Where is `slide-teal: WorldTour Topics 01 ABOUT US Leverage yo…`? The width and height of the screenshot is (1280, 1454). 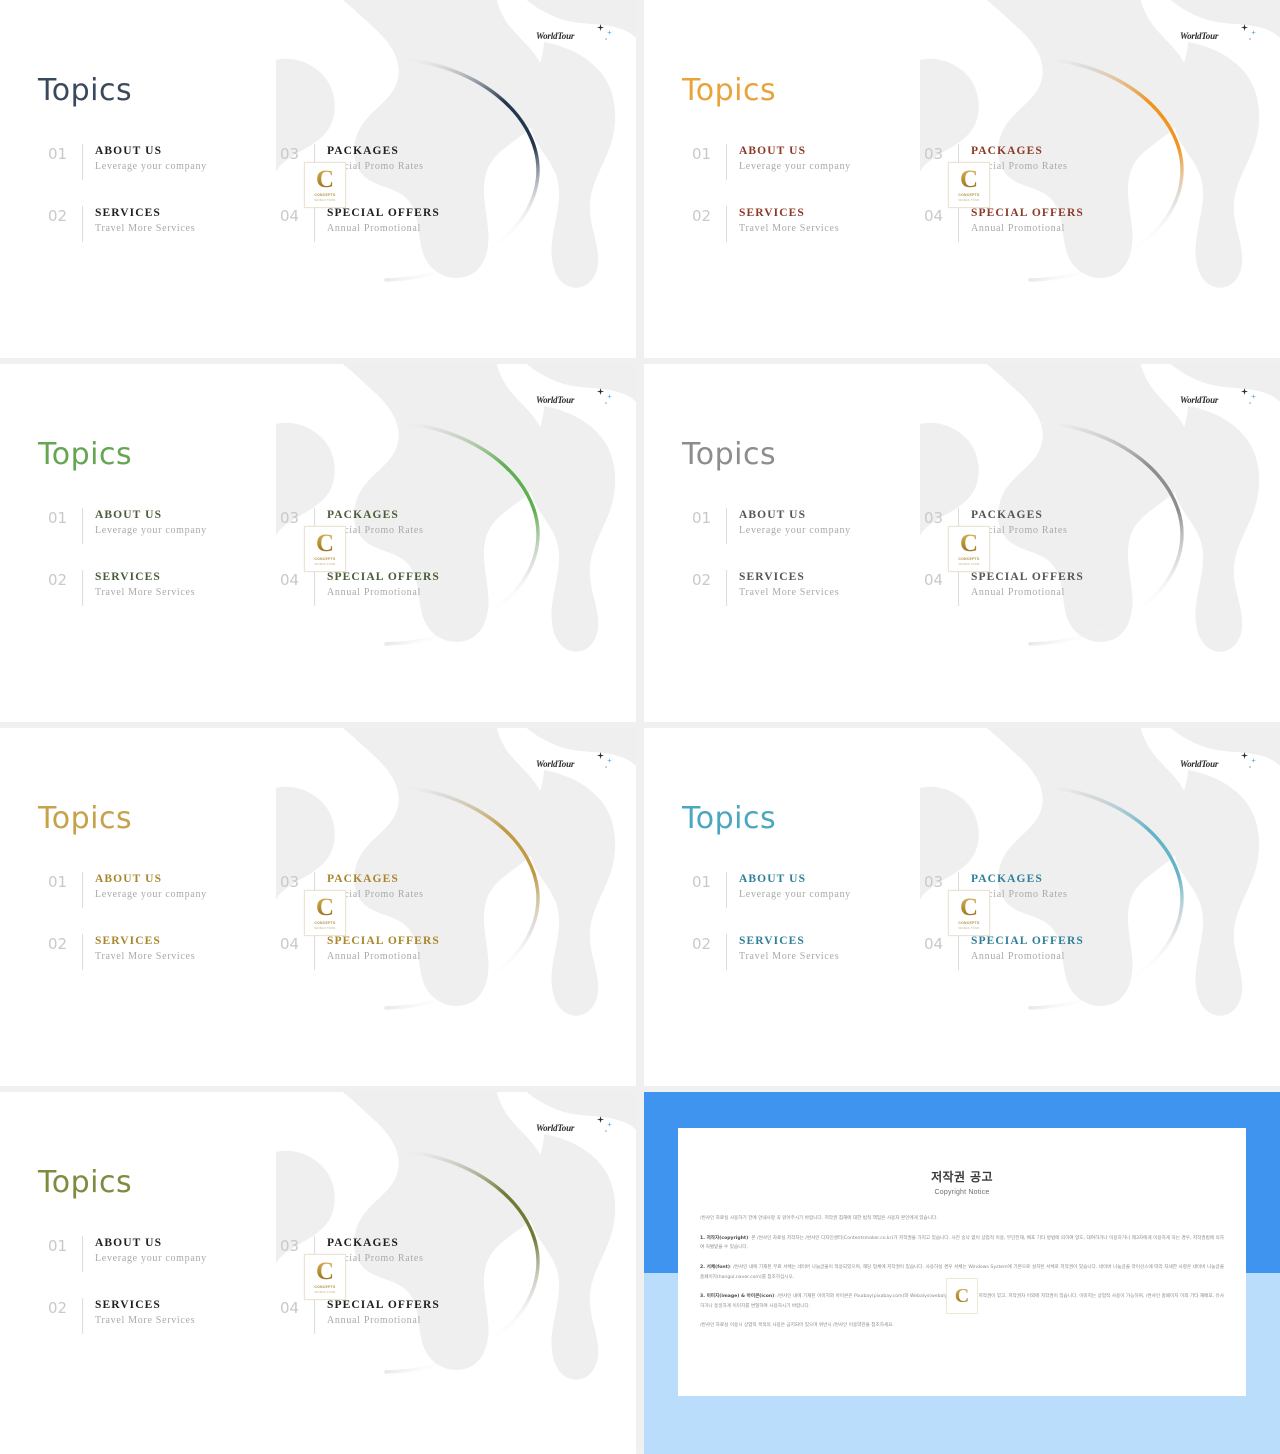 slide-teal: WorldTour Topics 01 ABOUT US Leverage yo… is located at coordinates (962, 907).